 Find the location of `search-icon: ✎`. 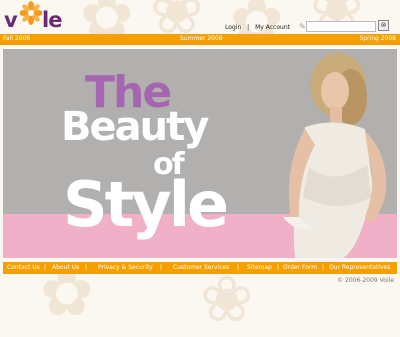

search-icon: ✎ is located at coordinates (302, 26).